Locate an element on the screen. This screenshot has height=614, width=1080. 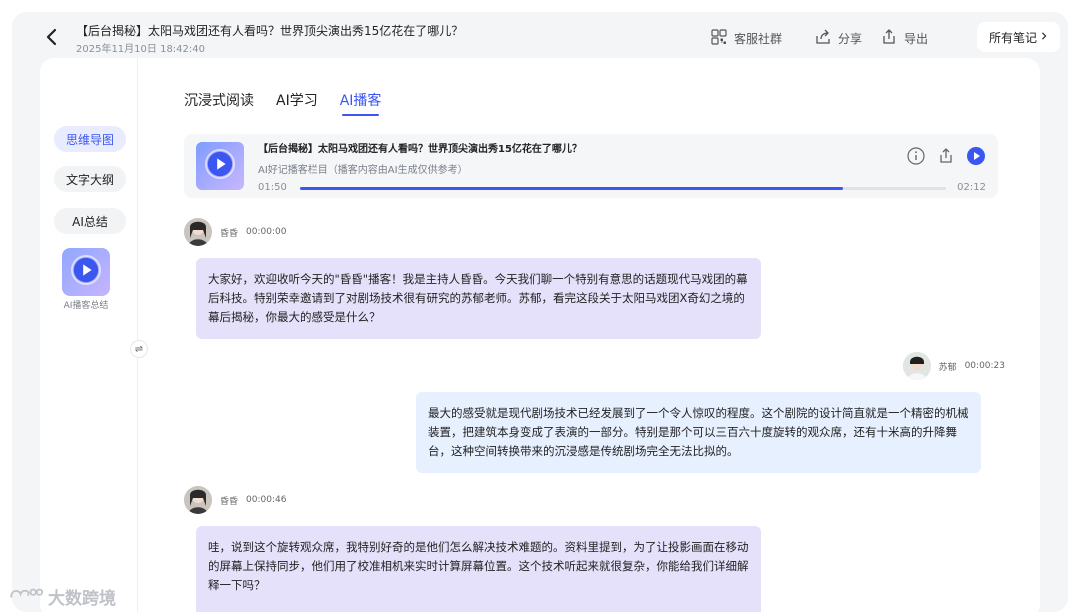
tab-immersive-reading: 沉浸式阅读 is located at coordinates (219, 103).